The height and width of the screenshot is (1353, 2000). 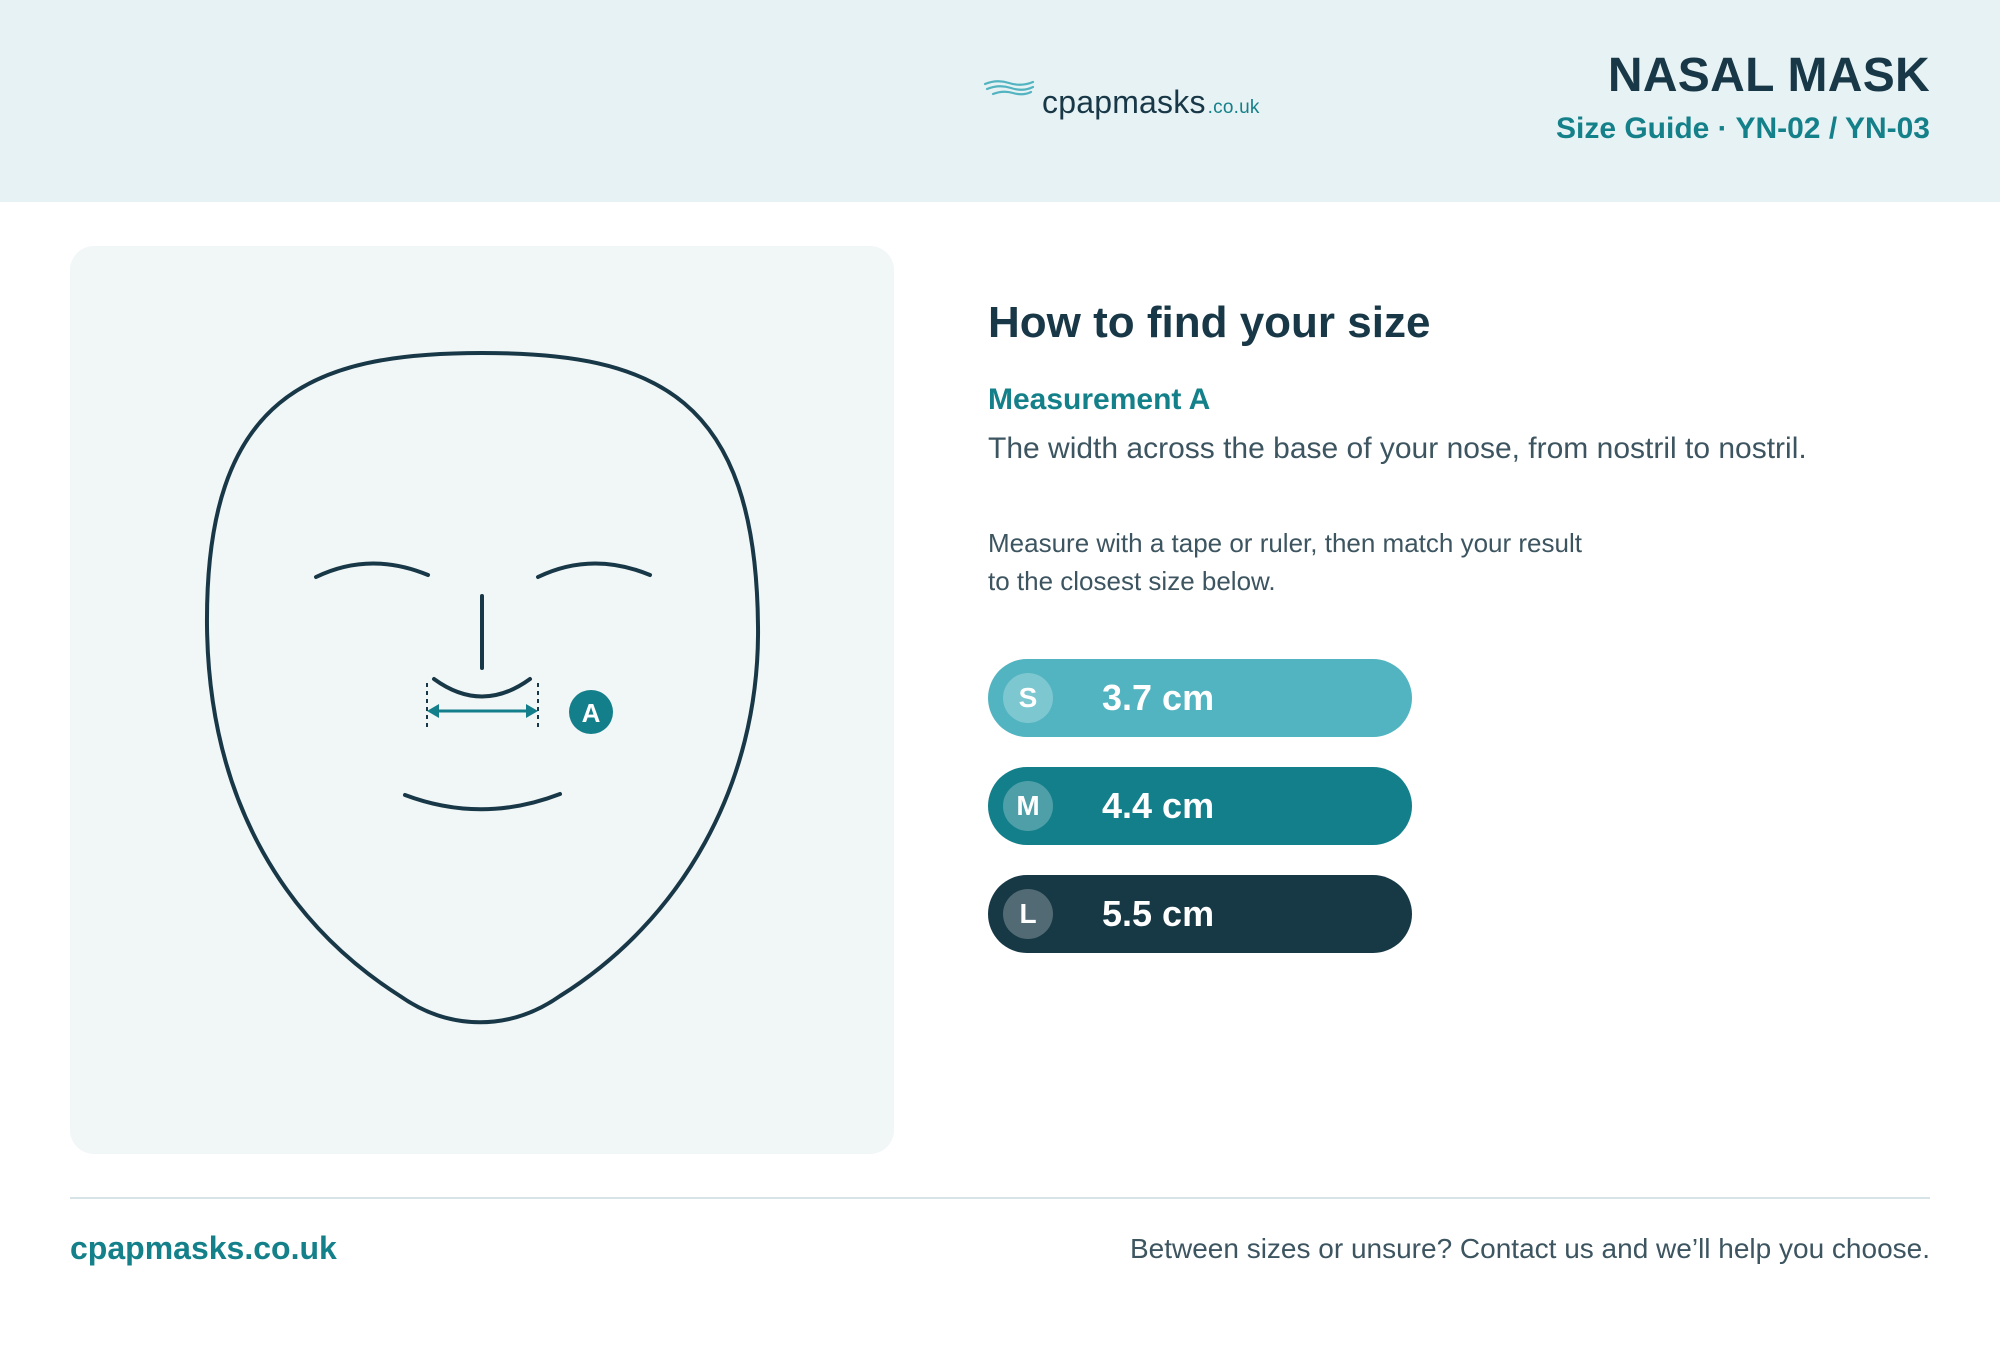 I want to click on waves-icon, so click(x=1009, y=88).